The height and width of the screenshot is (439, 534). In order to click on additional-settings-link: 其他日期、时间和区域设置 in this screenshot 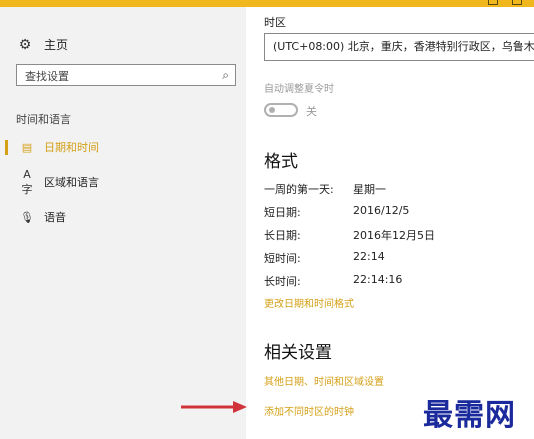, I will do `click(324, 380)`.